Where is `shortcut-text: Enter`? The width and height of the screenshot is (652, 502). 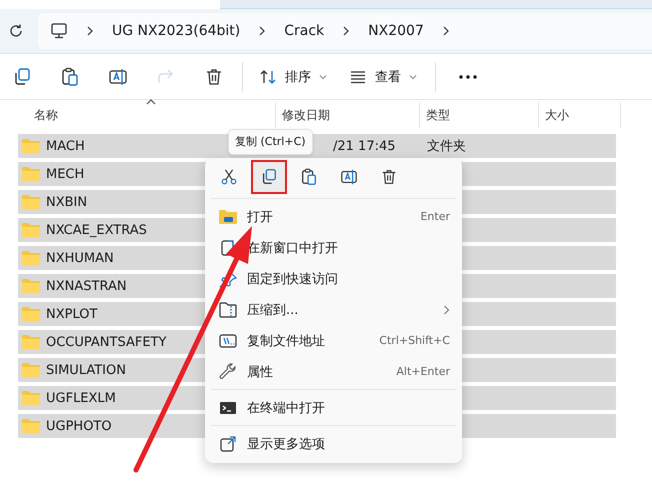 shortcut-text: Enter is located at coordinates (435, 216).